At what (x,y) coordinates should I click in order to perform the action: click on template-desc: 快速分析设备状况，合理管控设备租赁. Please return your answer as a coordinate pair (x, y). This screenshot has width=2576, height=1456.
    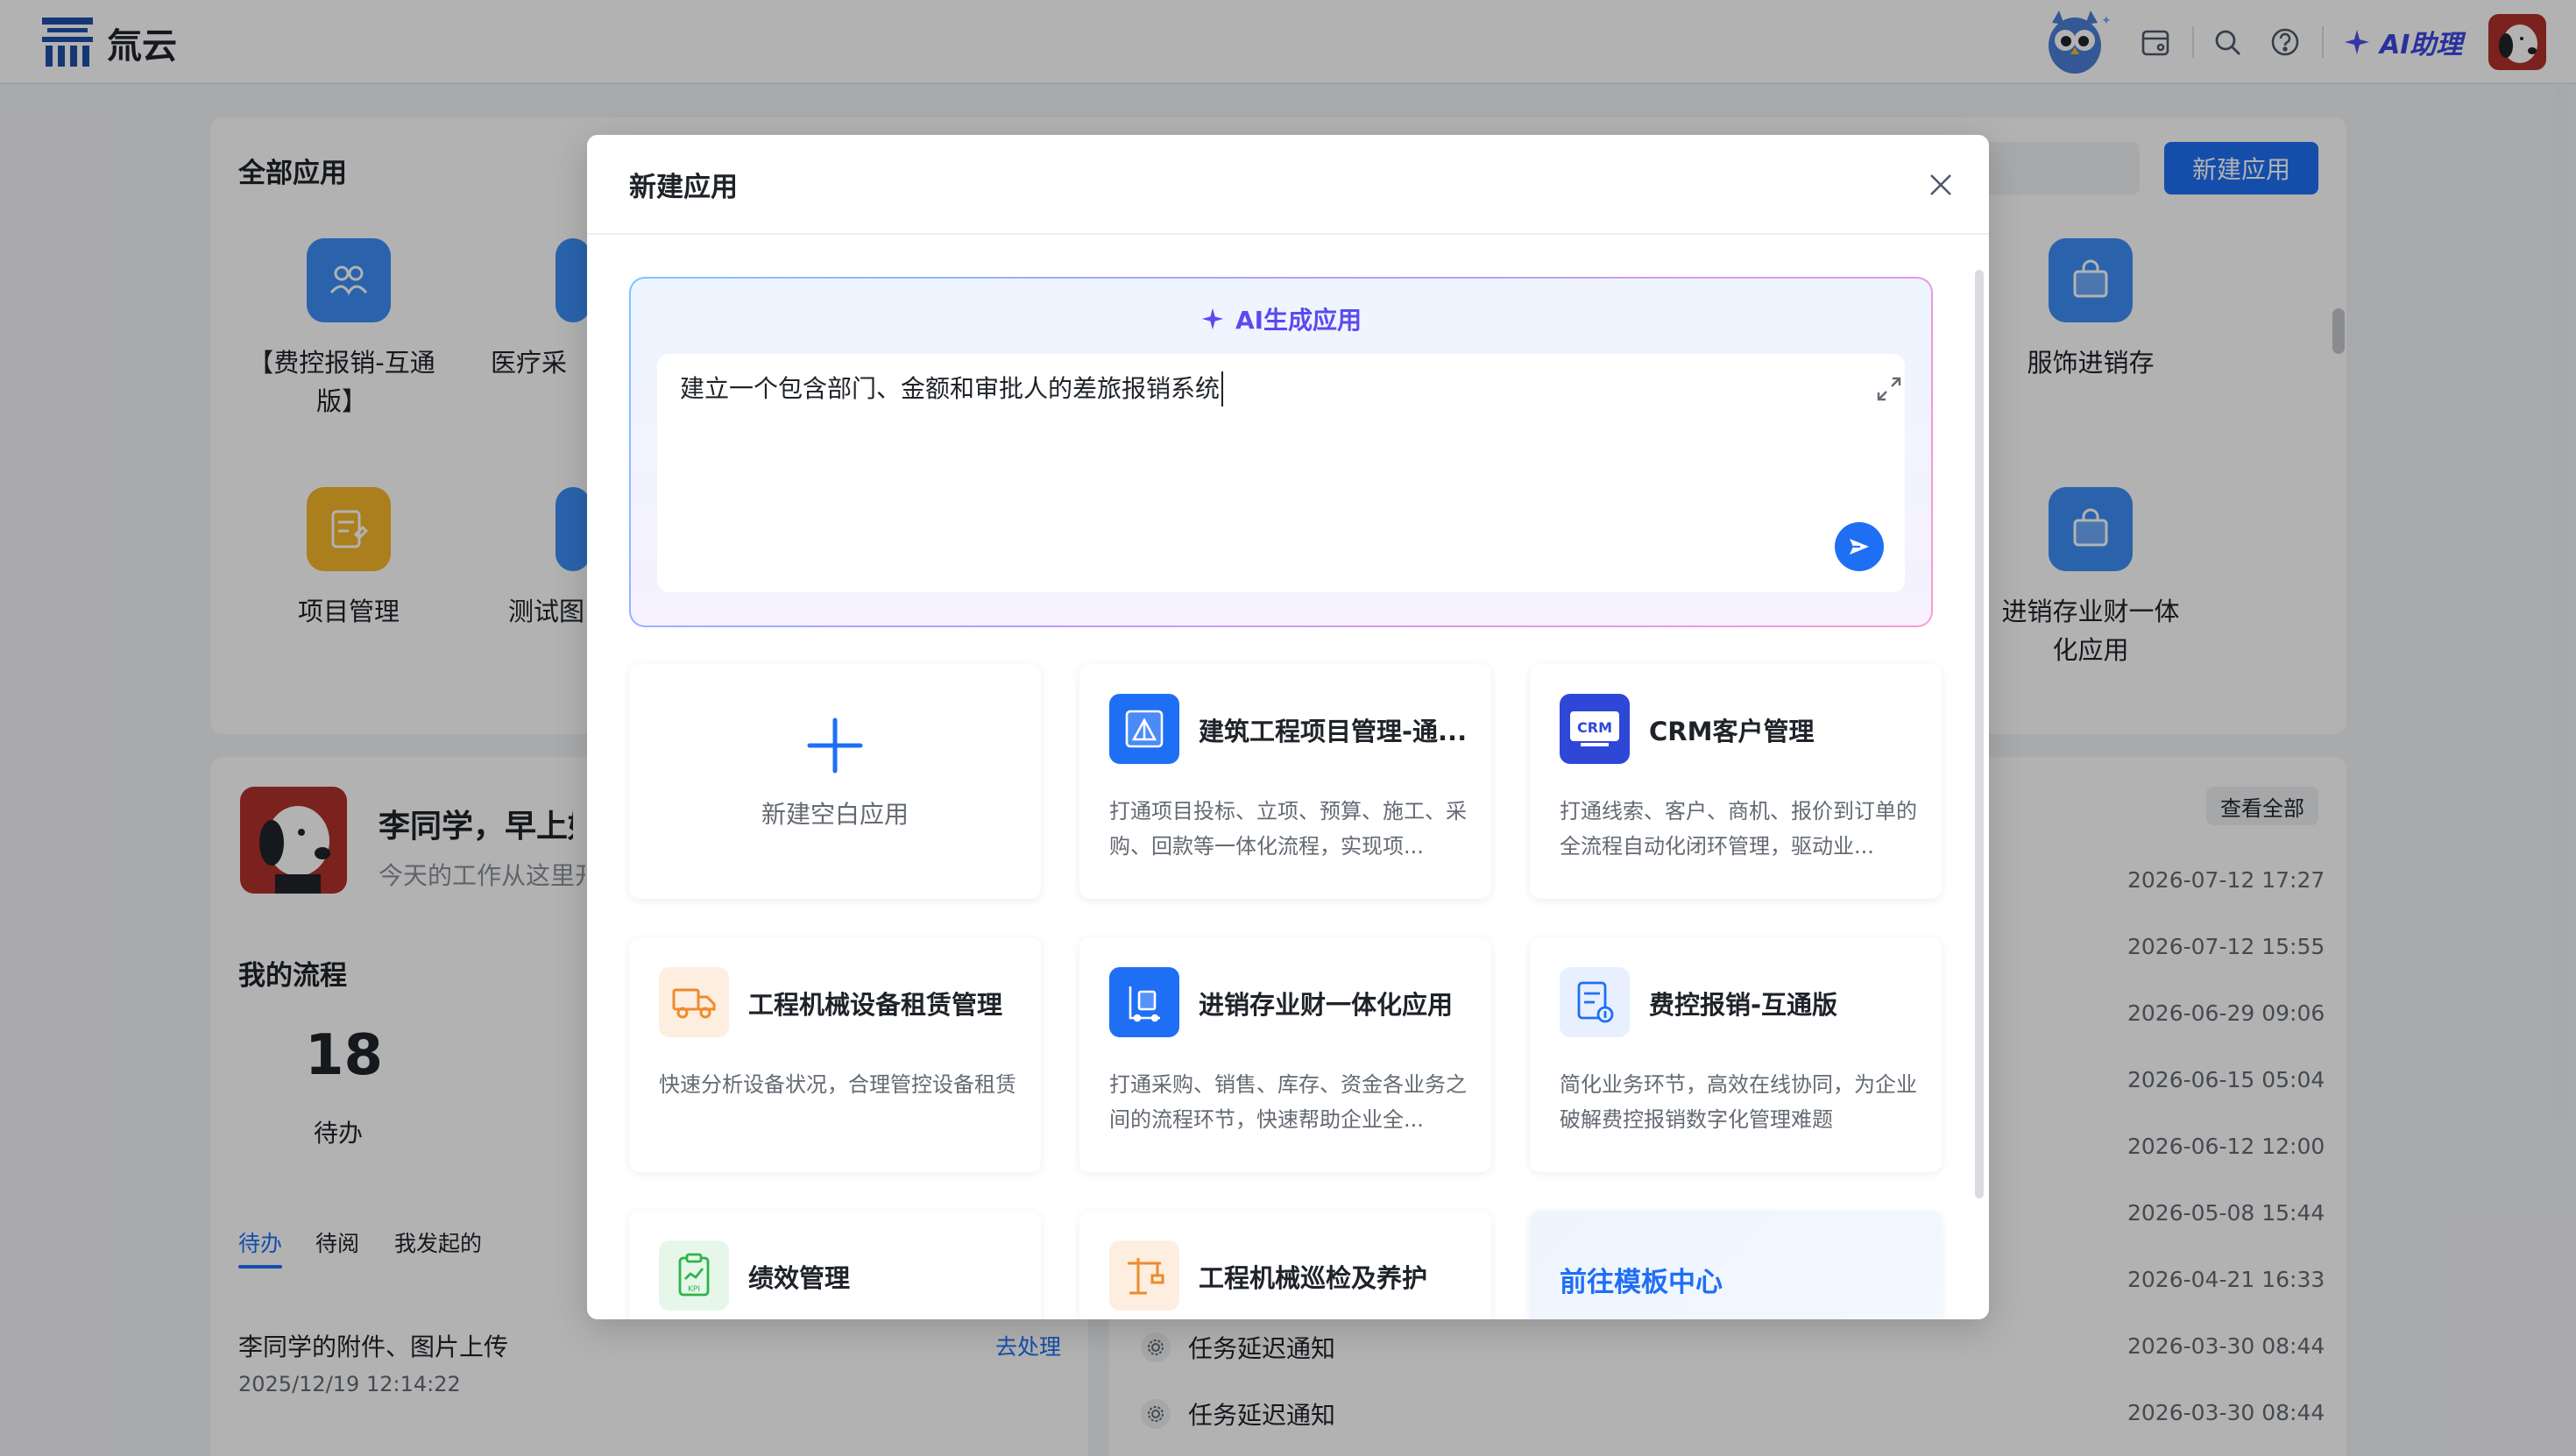
    Looking at the image, I should click on (837, 1084).